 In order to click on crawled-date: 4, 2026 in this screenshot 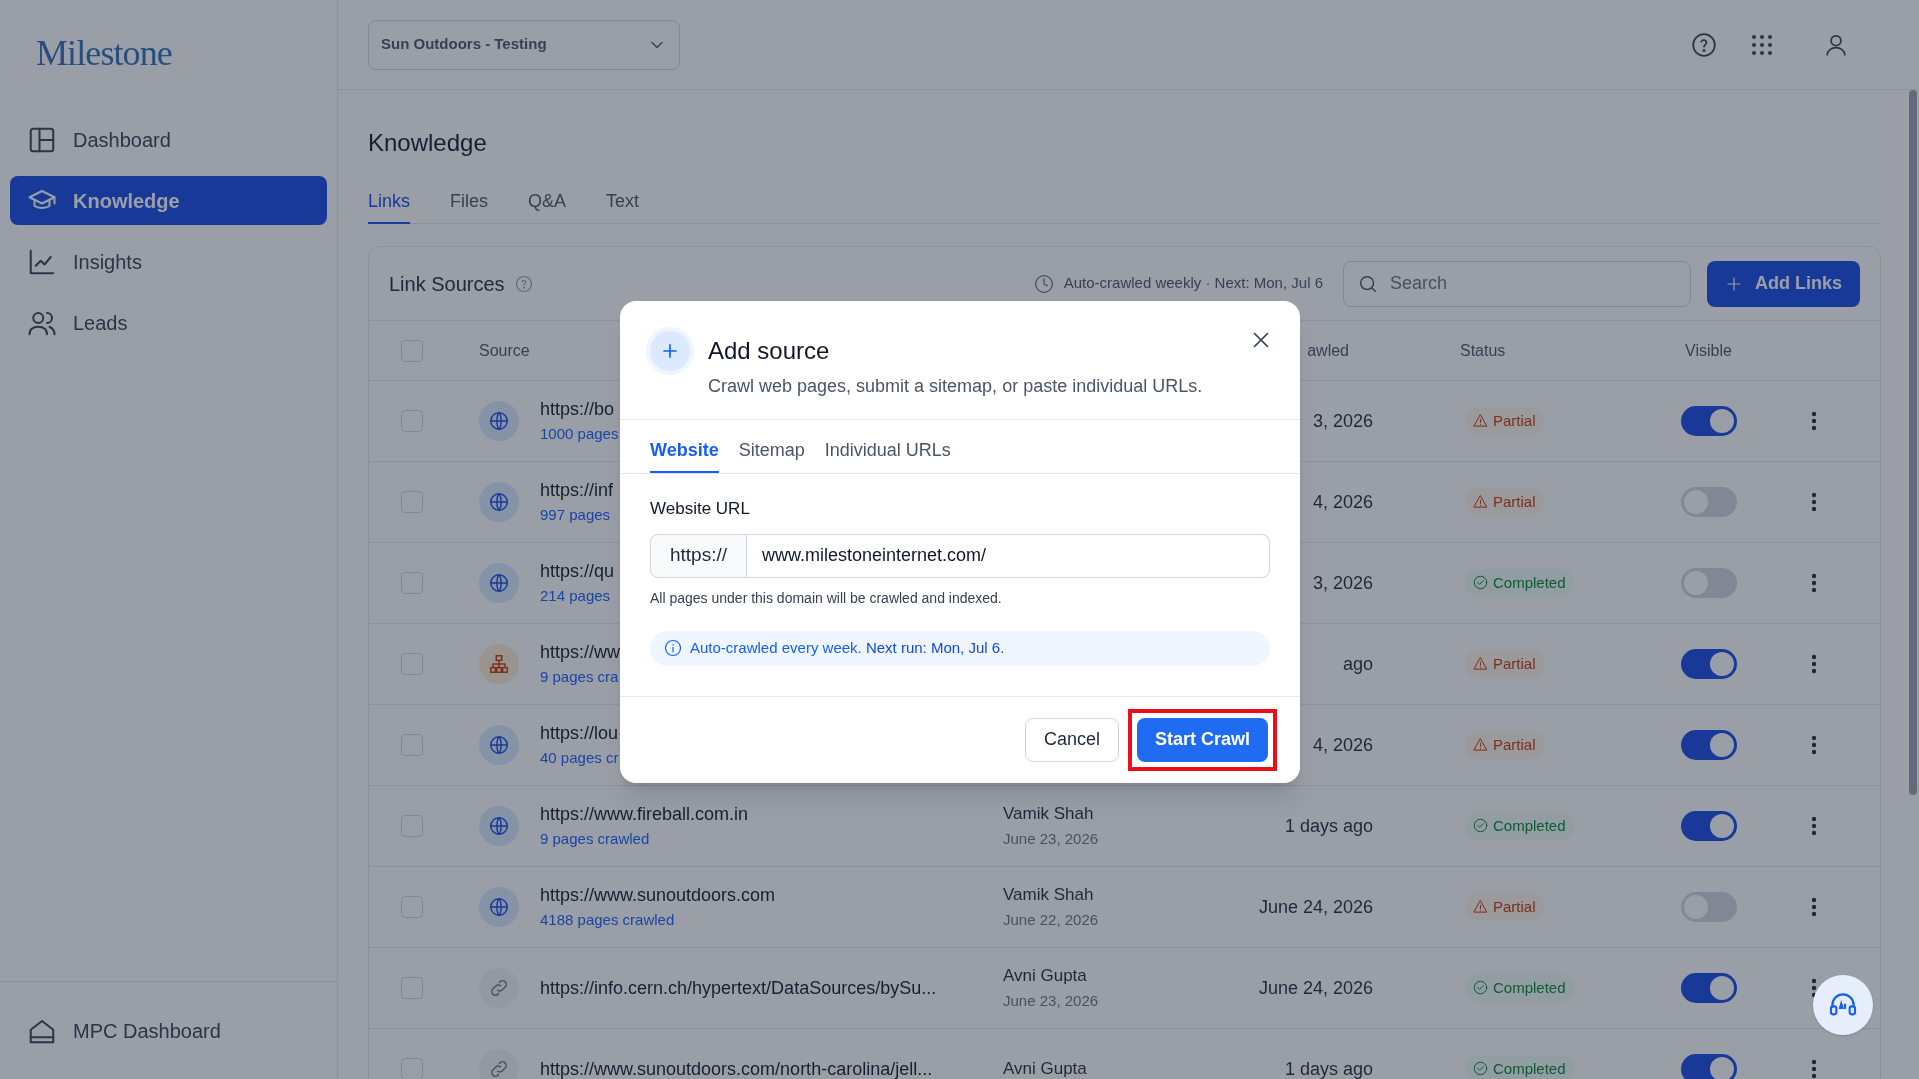, I will do `click(1342, 744)`.